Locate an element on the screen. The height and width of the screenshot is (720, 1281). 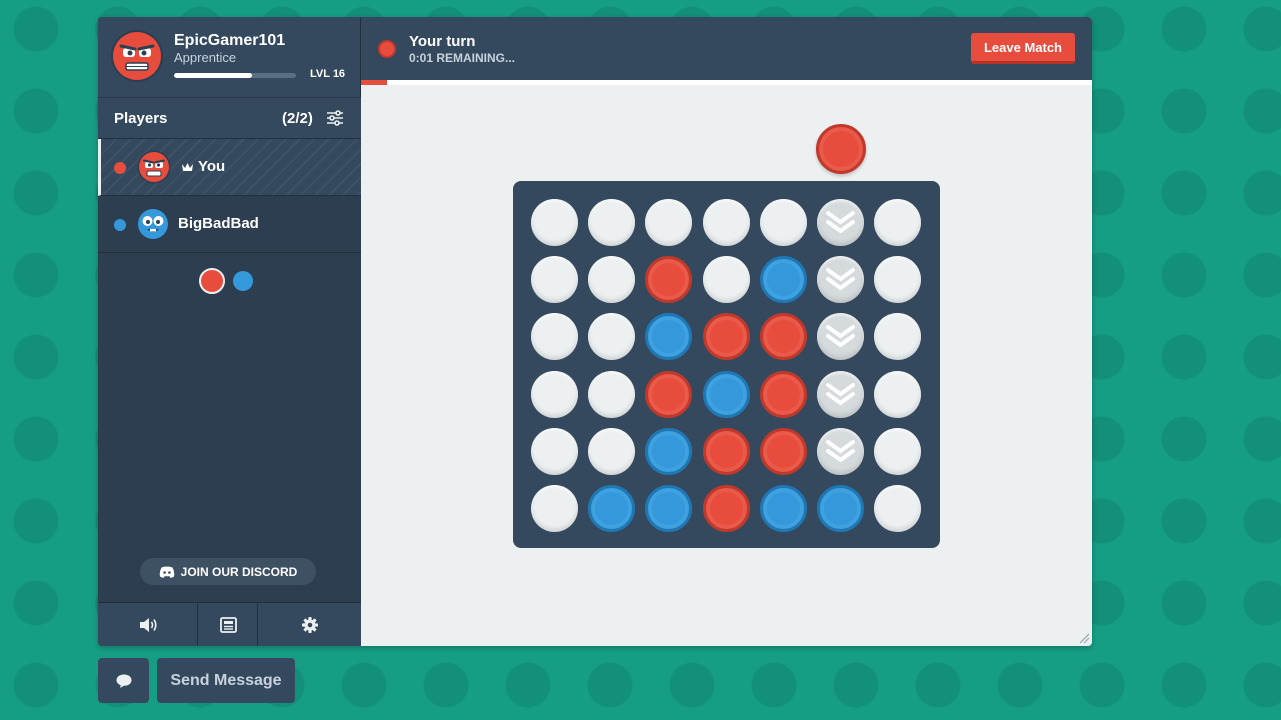
player-name: BigBadBad is located at coordinates (218, 223).